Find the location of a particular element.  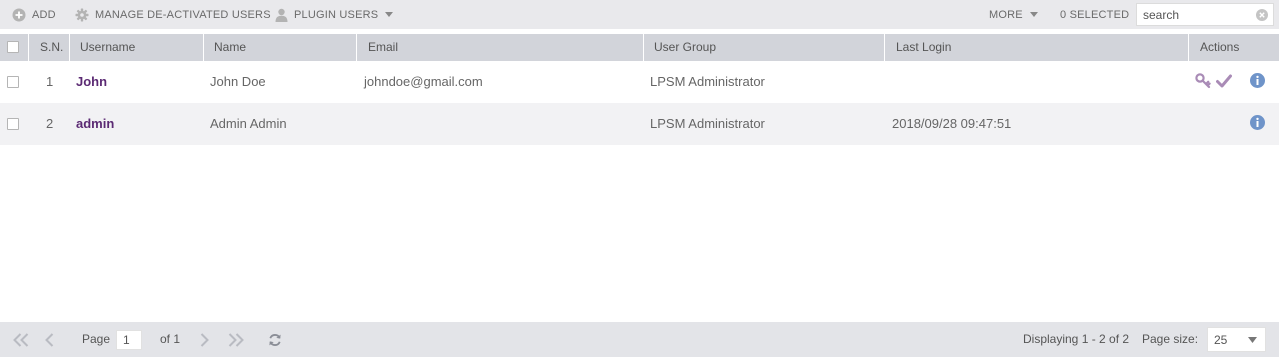

more-dropdown: MORE is located at coordinates (1013, 14).